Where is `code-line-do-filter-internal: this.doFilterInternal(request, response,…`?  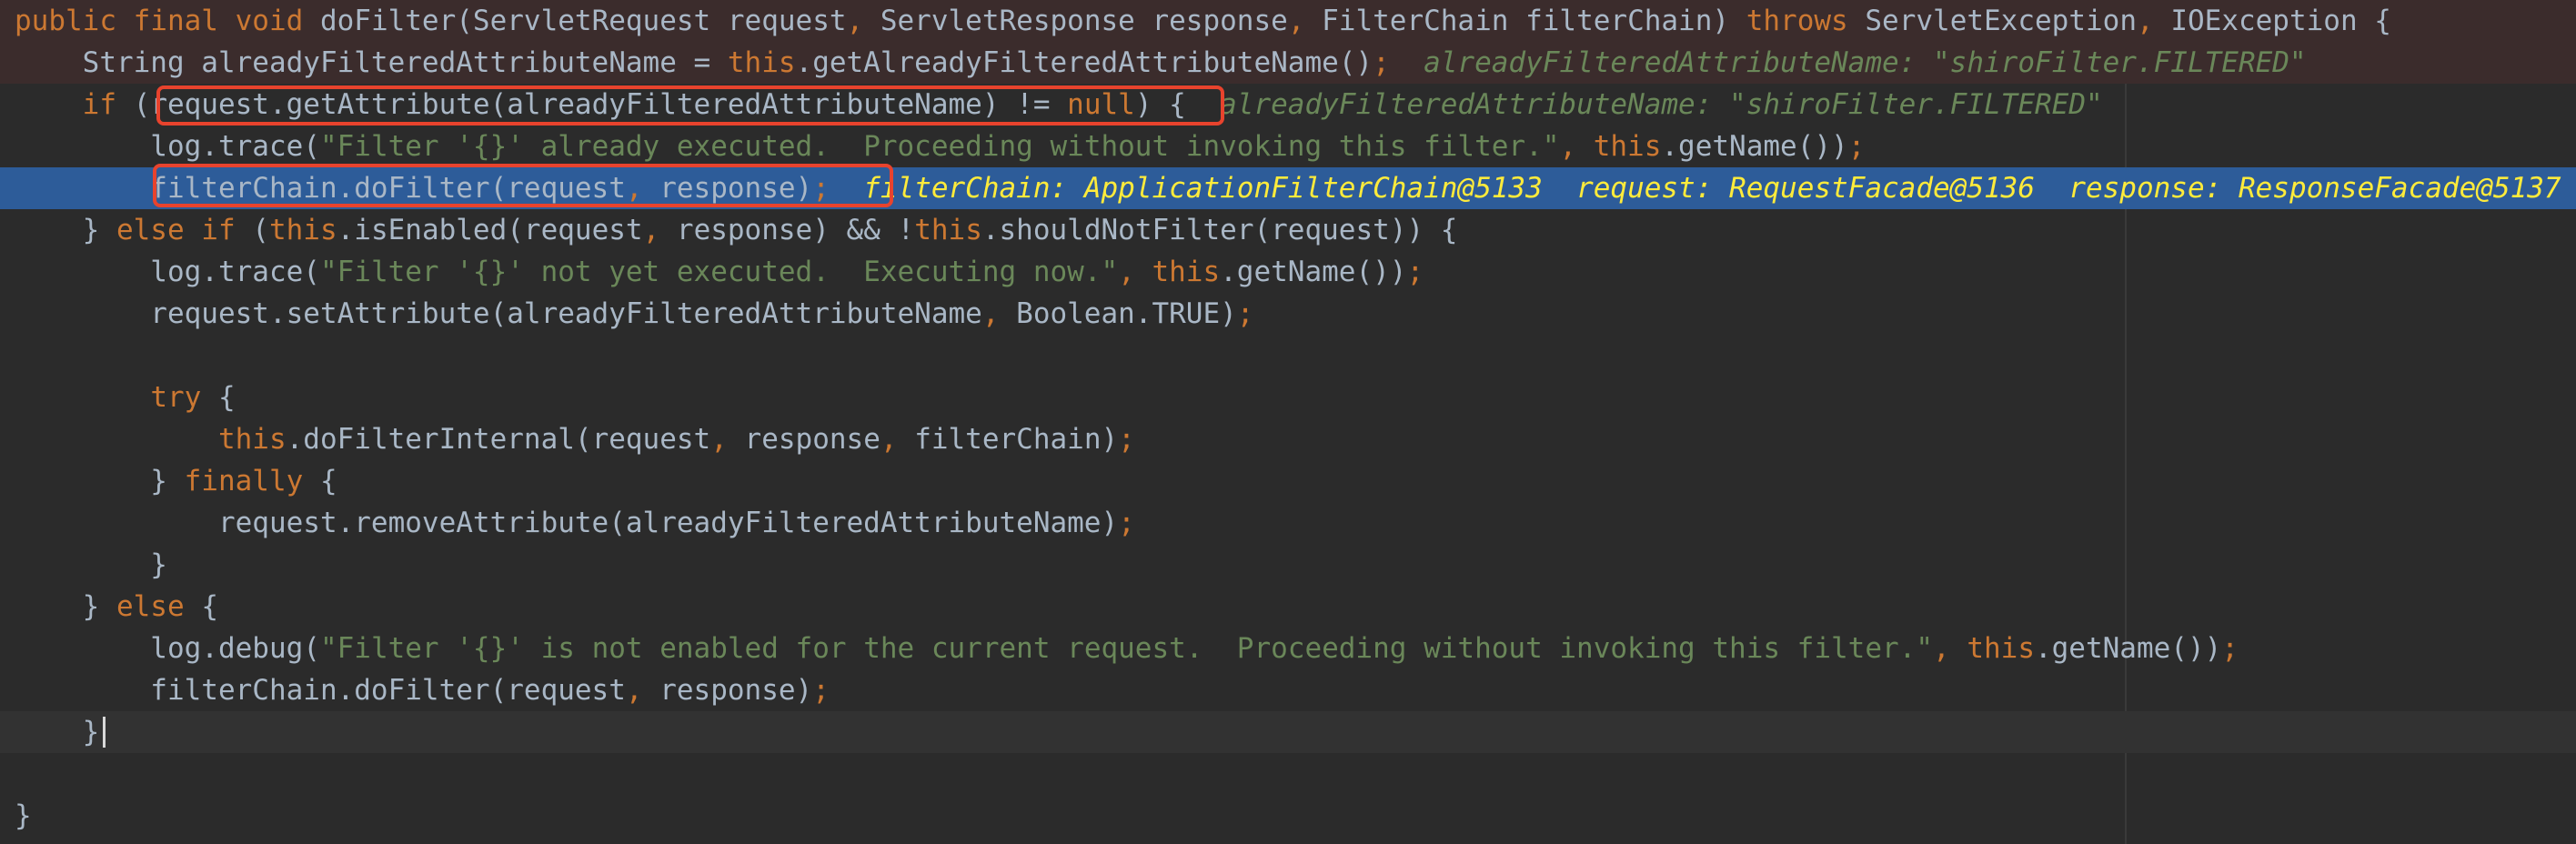 code-line-do-filter-internal: this.doFilterInternal(request, response,… is located at coordinates (1288, 439).